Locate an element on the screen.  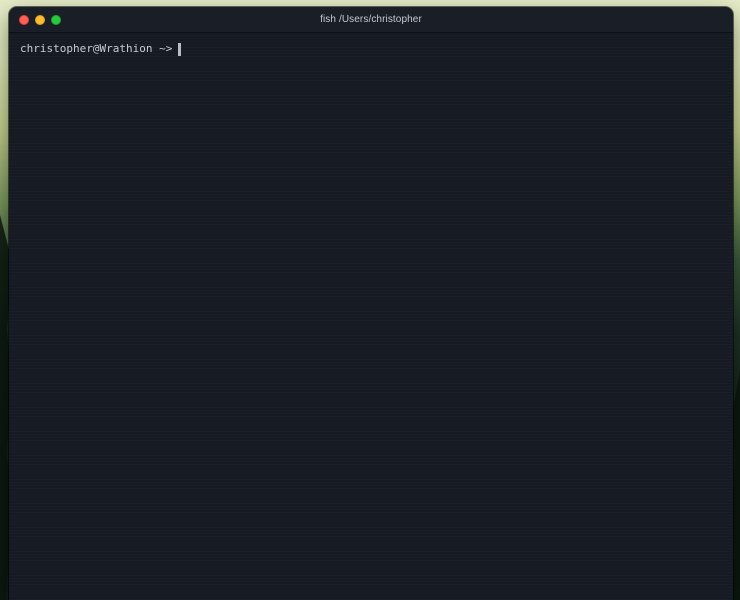
window-controls is located at coordinates (40, 20).